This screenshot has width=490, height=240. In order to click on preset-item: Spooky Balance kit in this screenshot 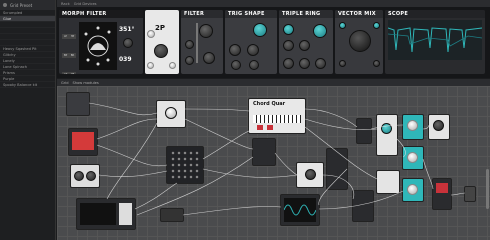, I will do `click(27, 85)`.